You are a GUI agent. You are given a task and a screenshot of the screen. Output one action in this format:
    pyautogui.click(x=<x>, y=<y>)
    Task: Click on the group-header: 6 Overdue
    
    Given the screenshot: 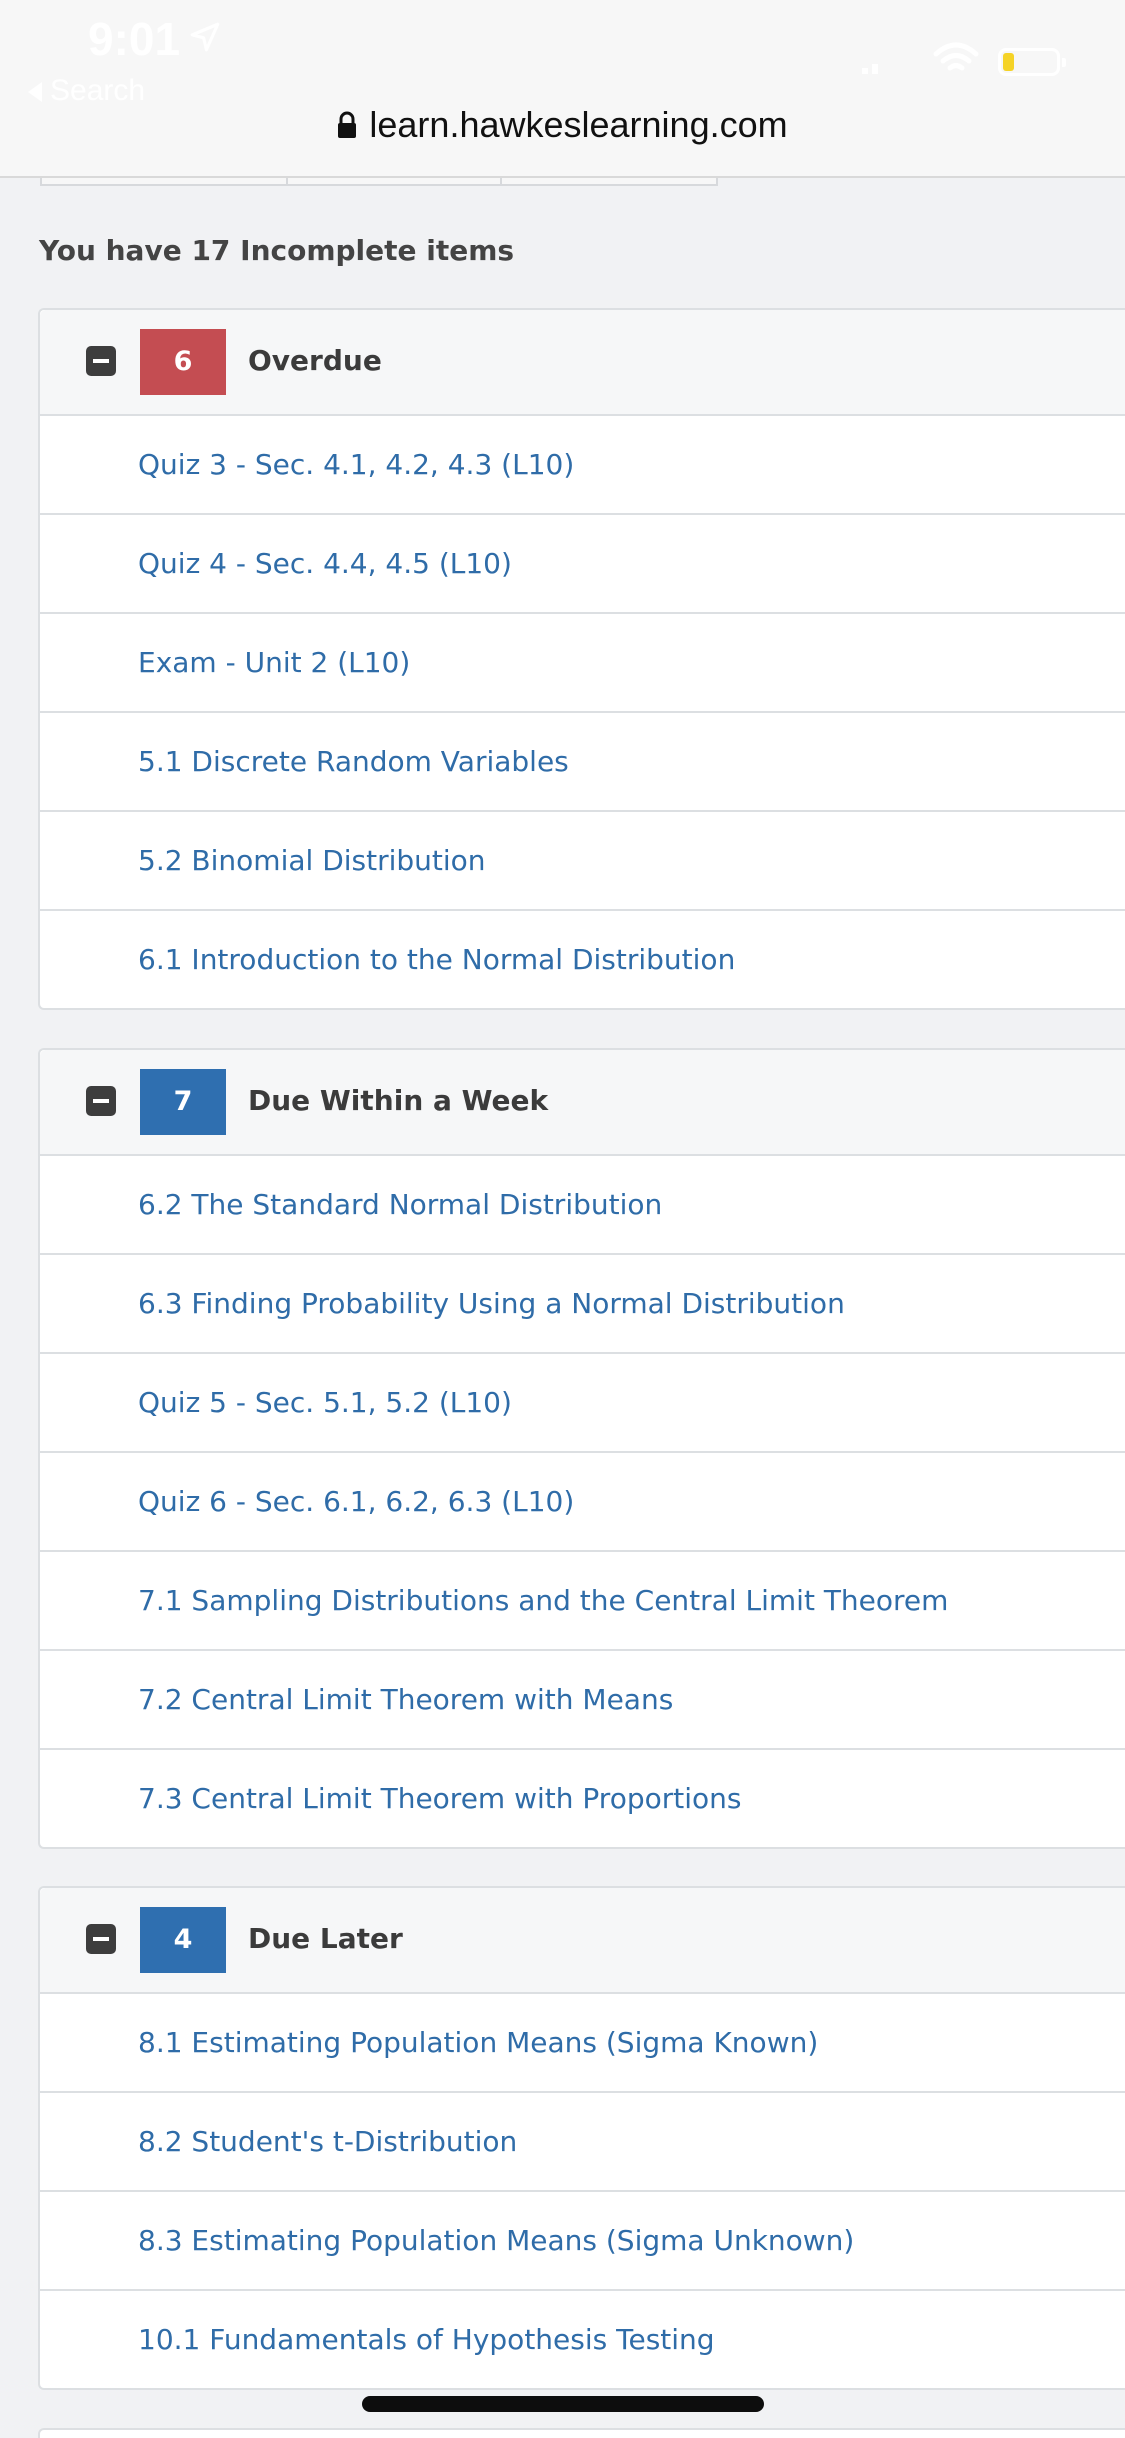 What is the action you would take?
    pyautogui.click(x=582, y=363)
    